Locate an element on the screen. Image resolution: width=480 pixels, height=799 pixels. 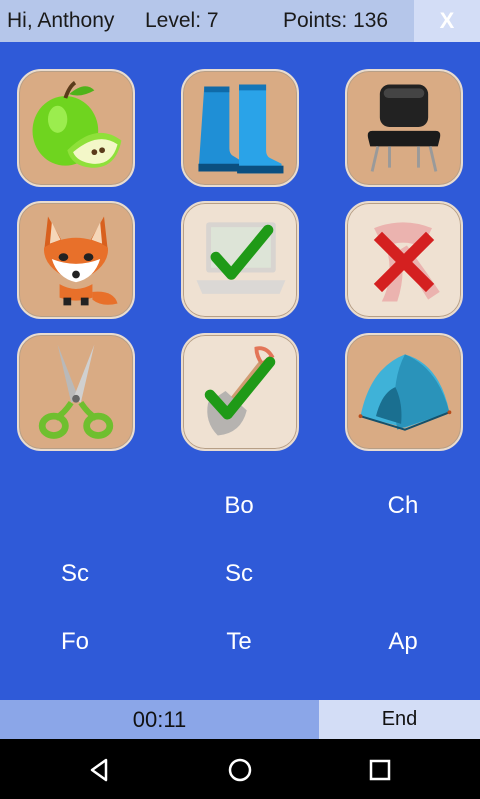
shovel-icon is located at coordinates (240, 391).